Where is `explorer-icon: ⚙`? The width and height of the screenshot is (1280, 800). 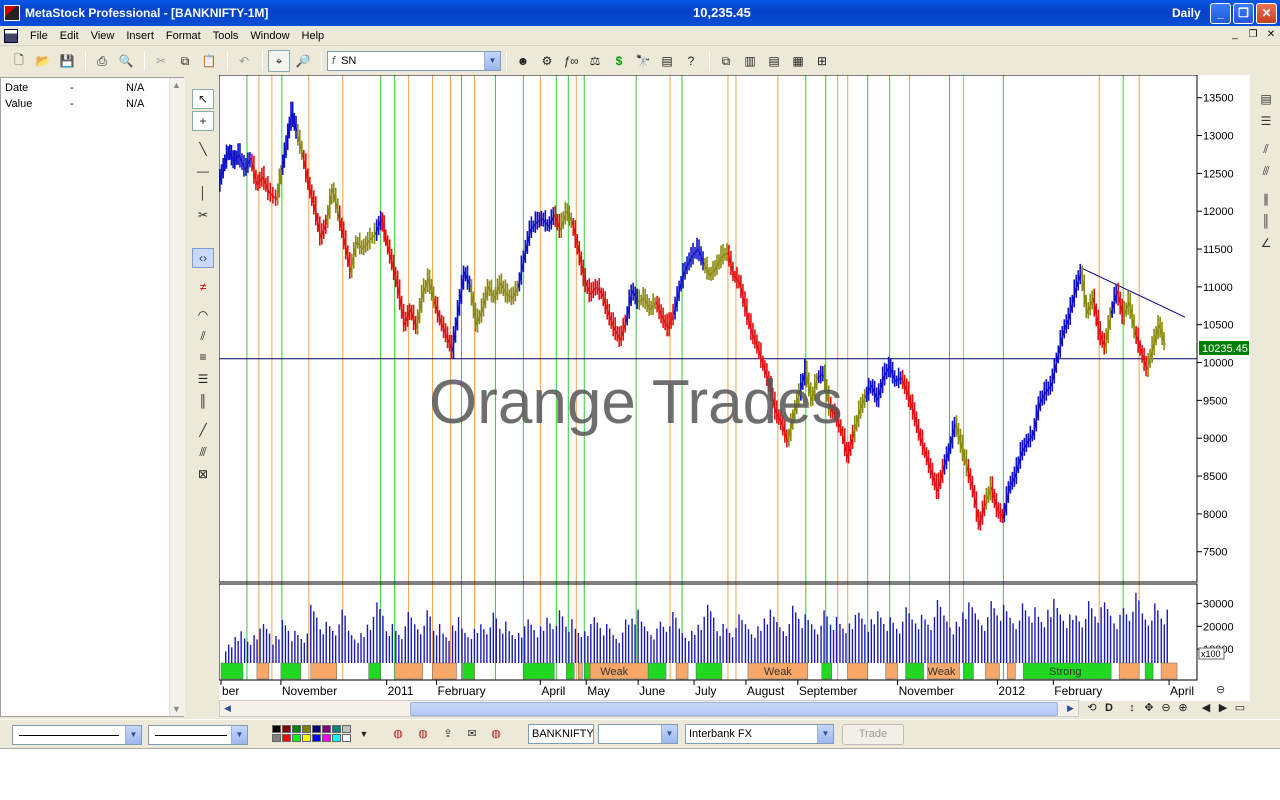
explorer-icon: ⚙ is located at coordinates (547, 61).